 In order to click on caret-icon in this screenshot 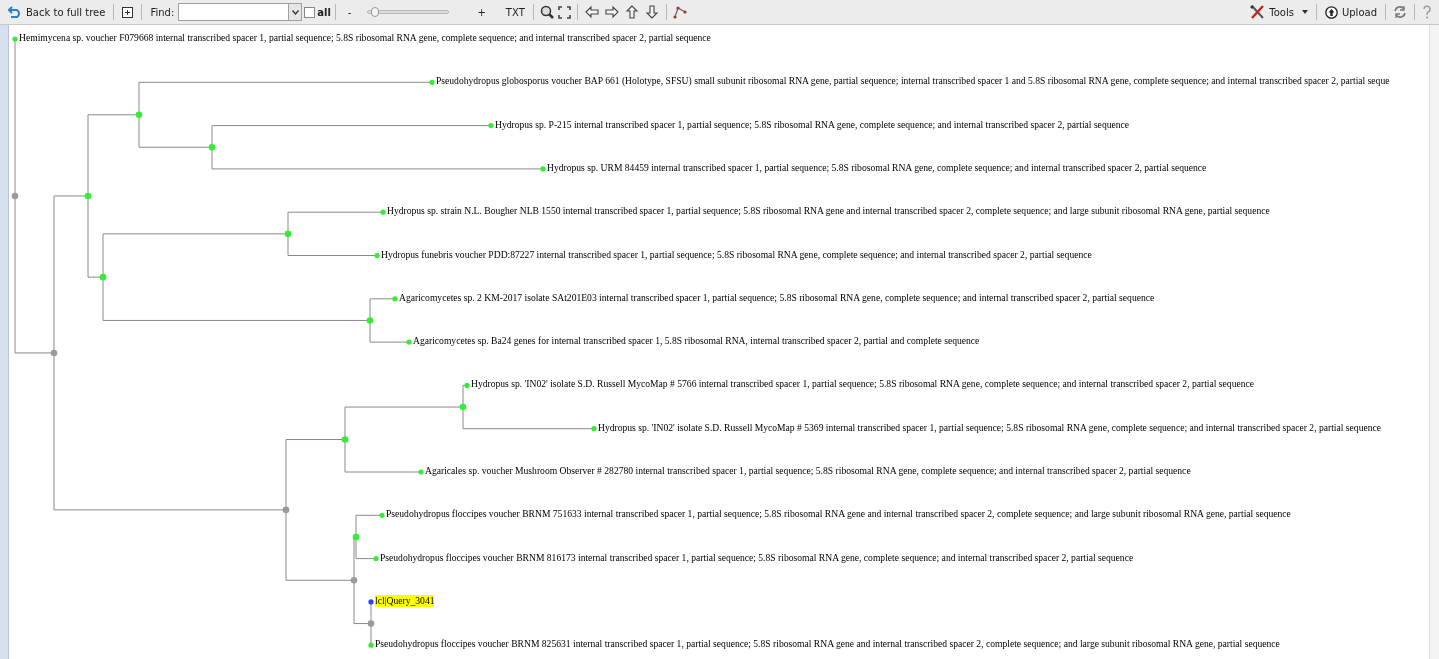, I will do `click(1304, 12)`.